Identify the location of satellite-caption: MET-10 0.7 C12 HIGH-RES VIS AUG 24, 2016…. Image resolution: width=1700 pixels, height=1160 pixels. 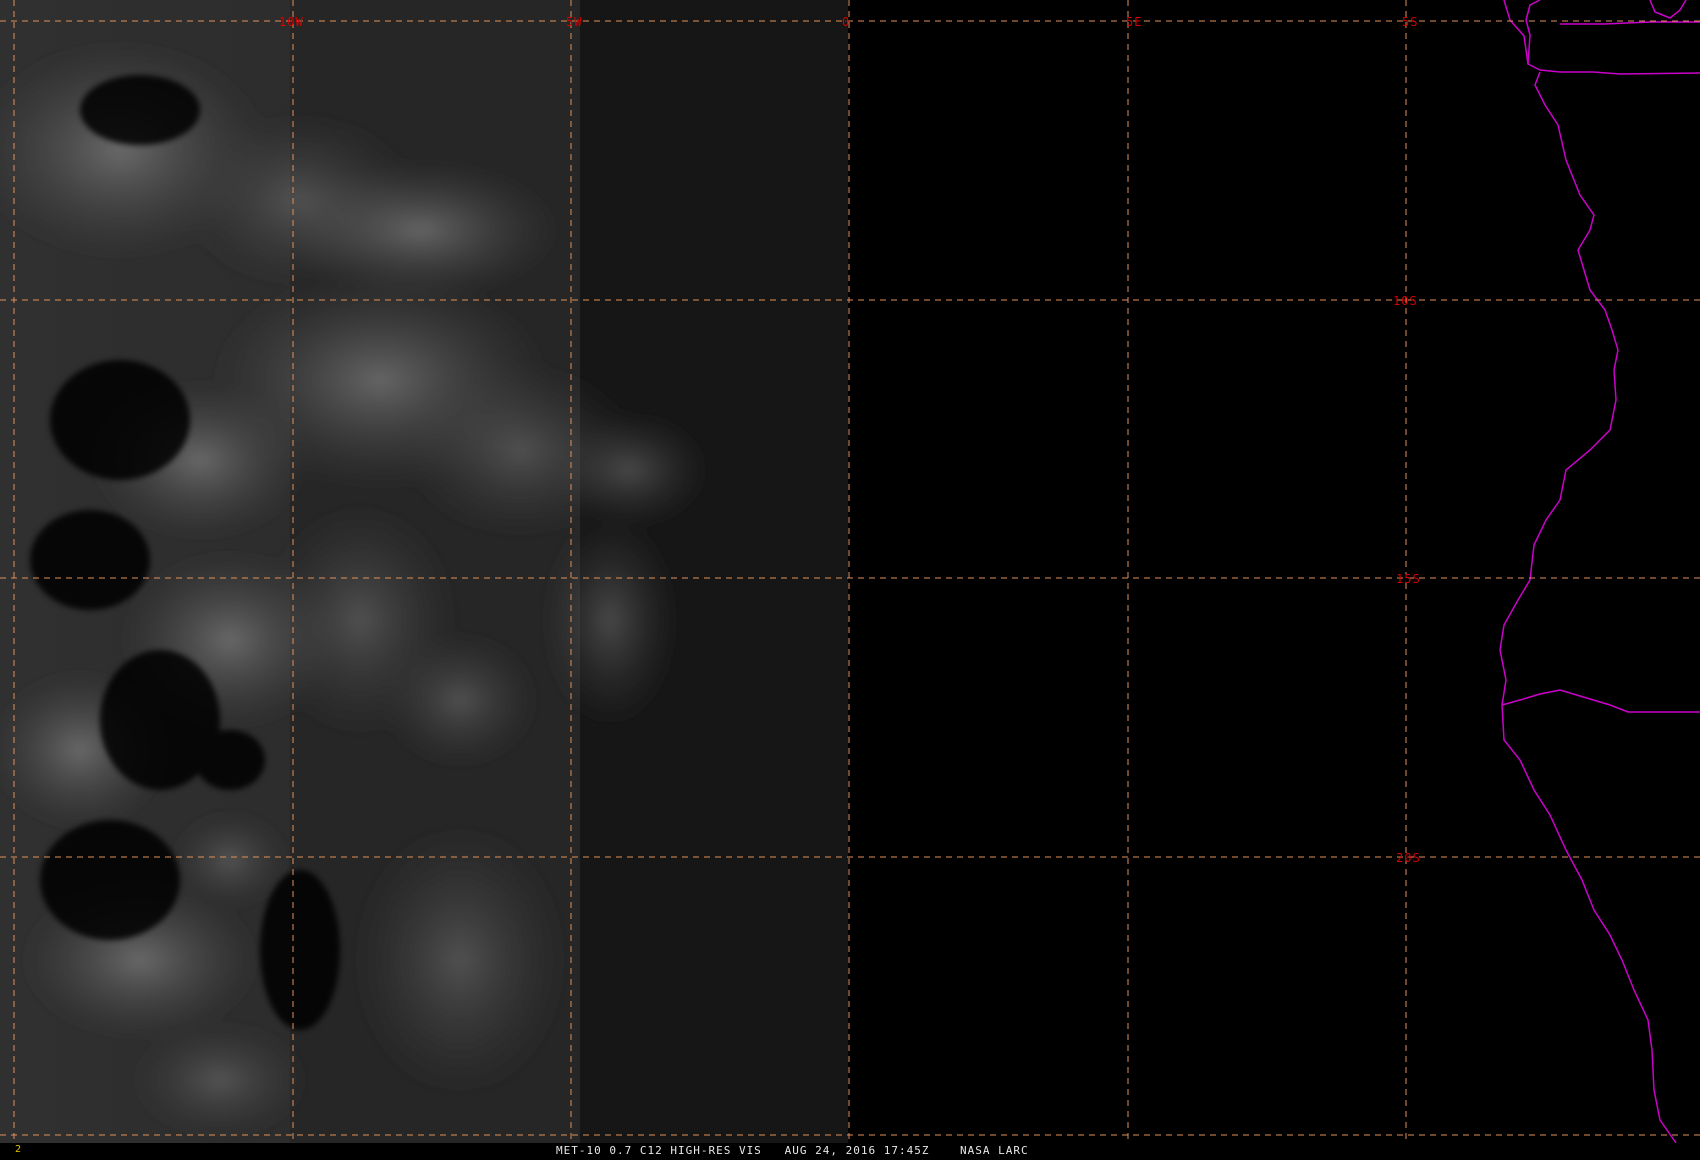
(792, 1150).